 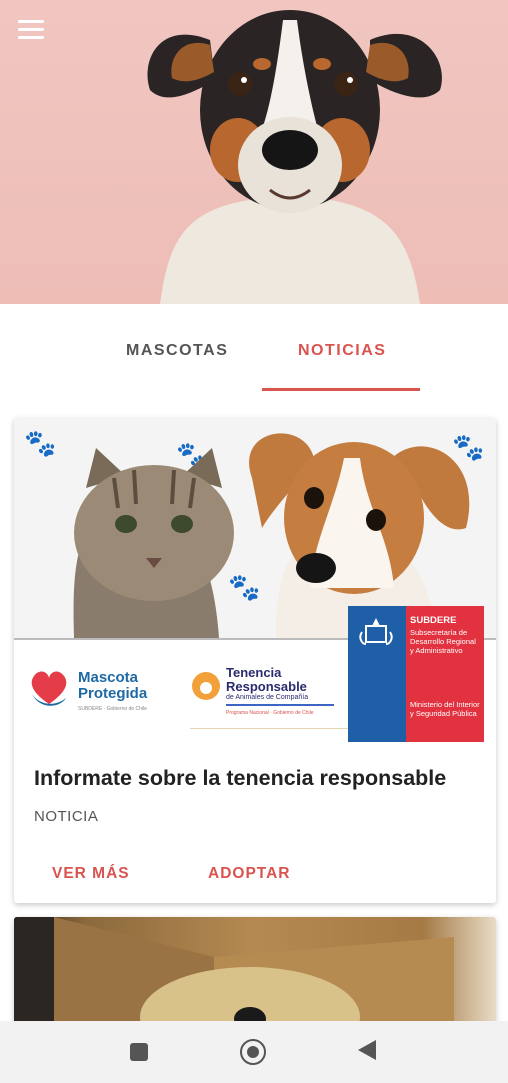 I want to click on active-tab-indicator, so click(x=341, y=389).